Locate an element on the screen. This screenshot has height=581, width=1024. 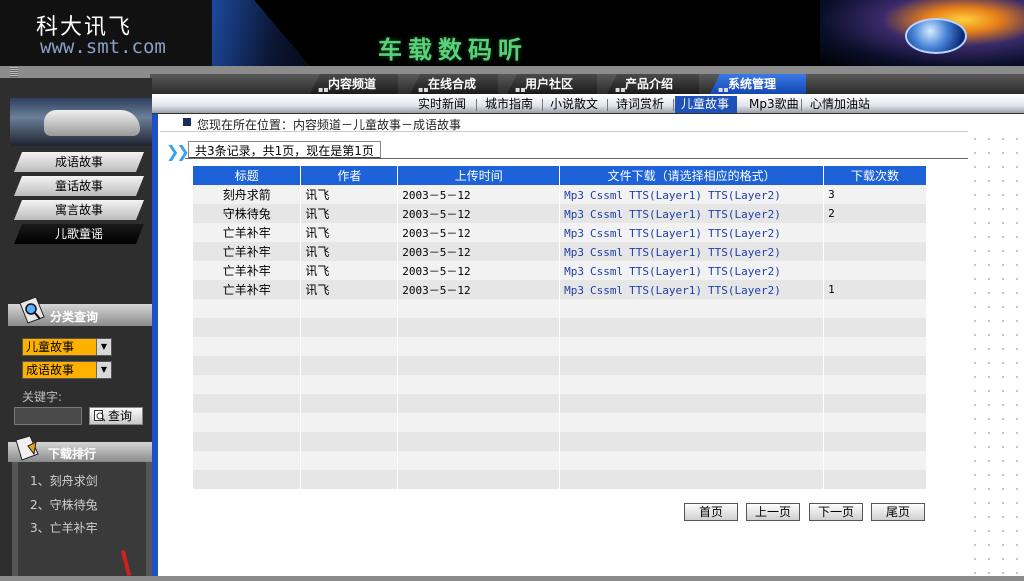
ranking-item: 2、守株待兔 is located at coordinates (64, 504).